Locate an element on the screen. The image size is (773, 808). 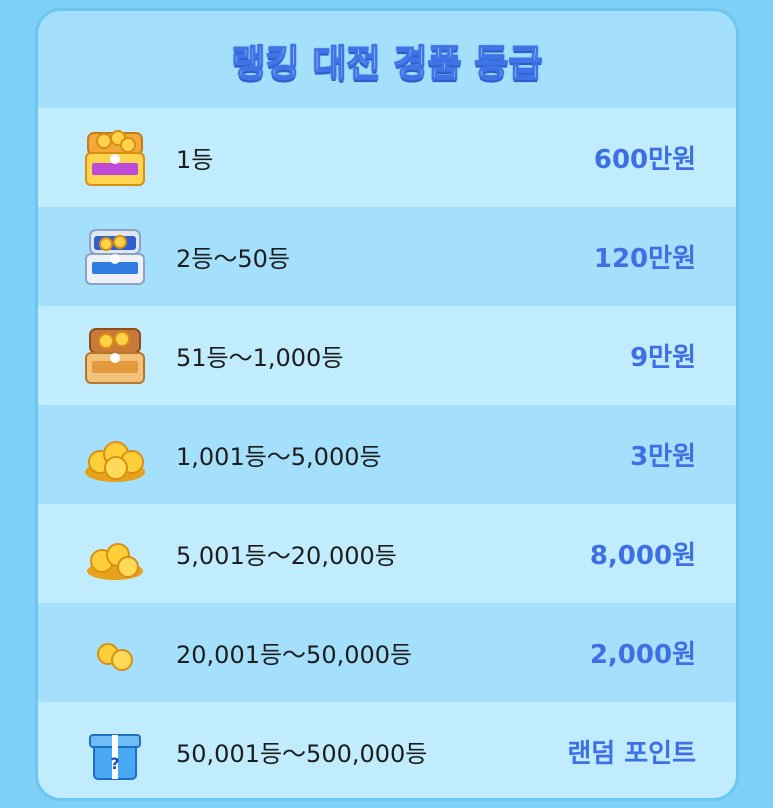
prize-amount: 120만원 is located at coordinates (644, 259).